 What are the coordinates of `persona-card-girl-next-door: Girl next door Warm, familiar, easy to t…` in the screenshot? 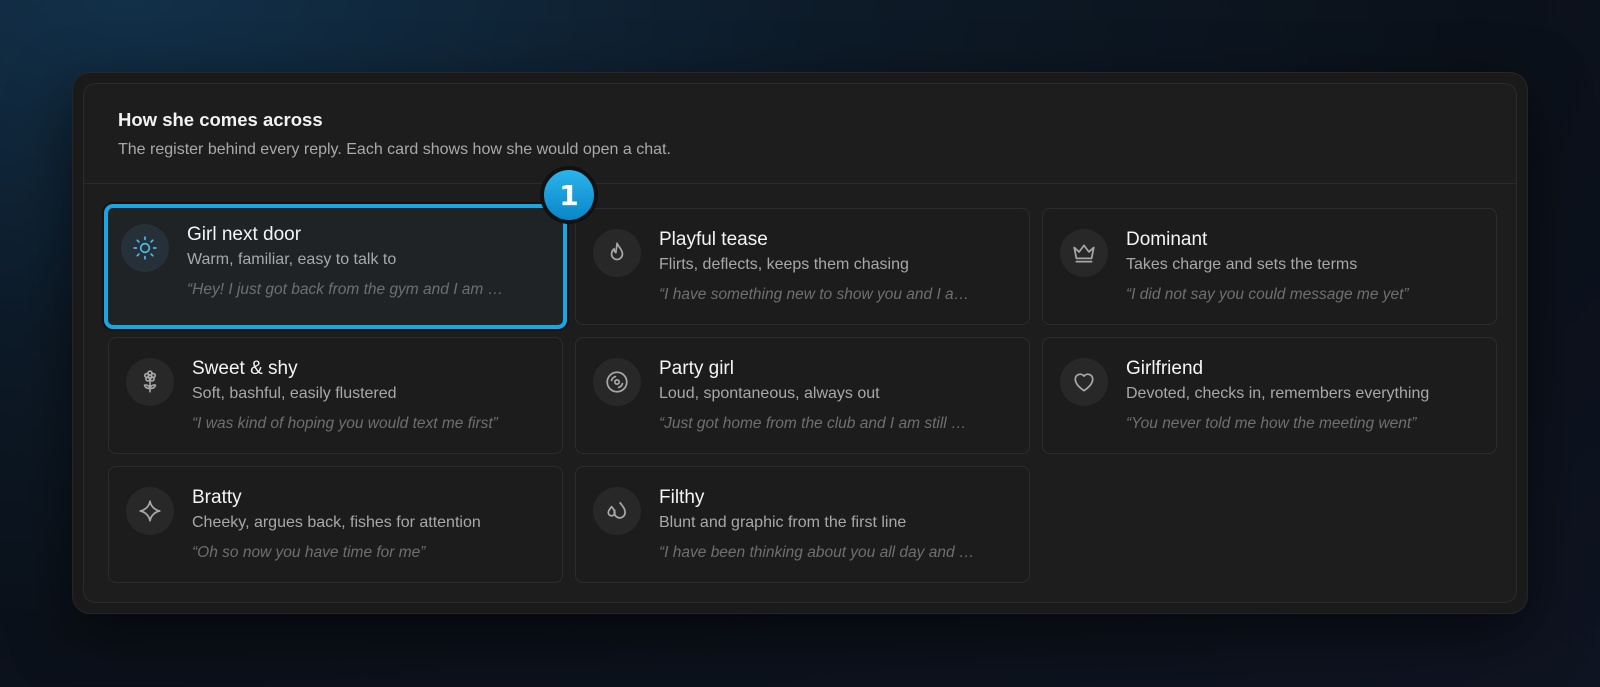 It's located at (335, 266).